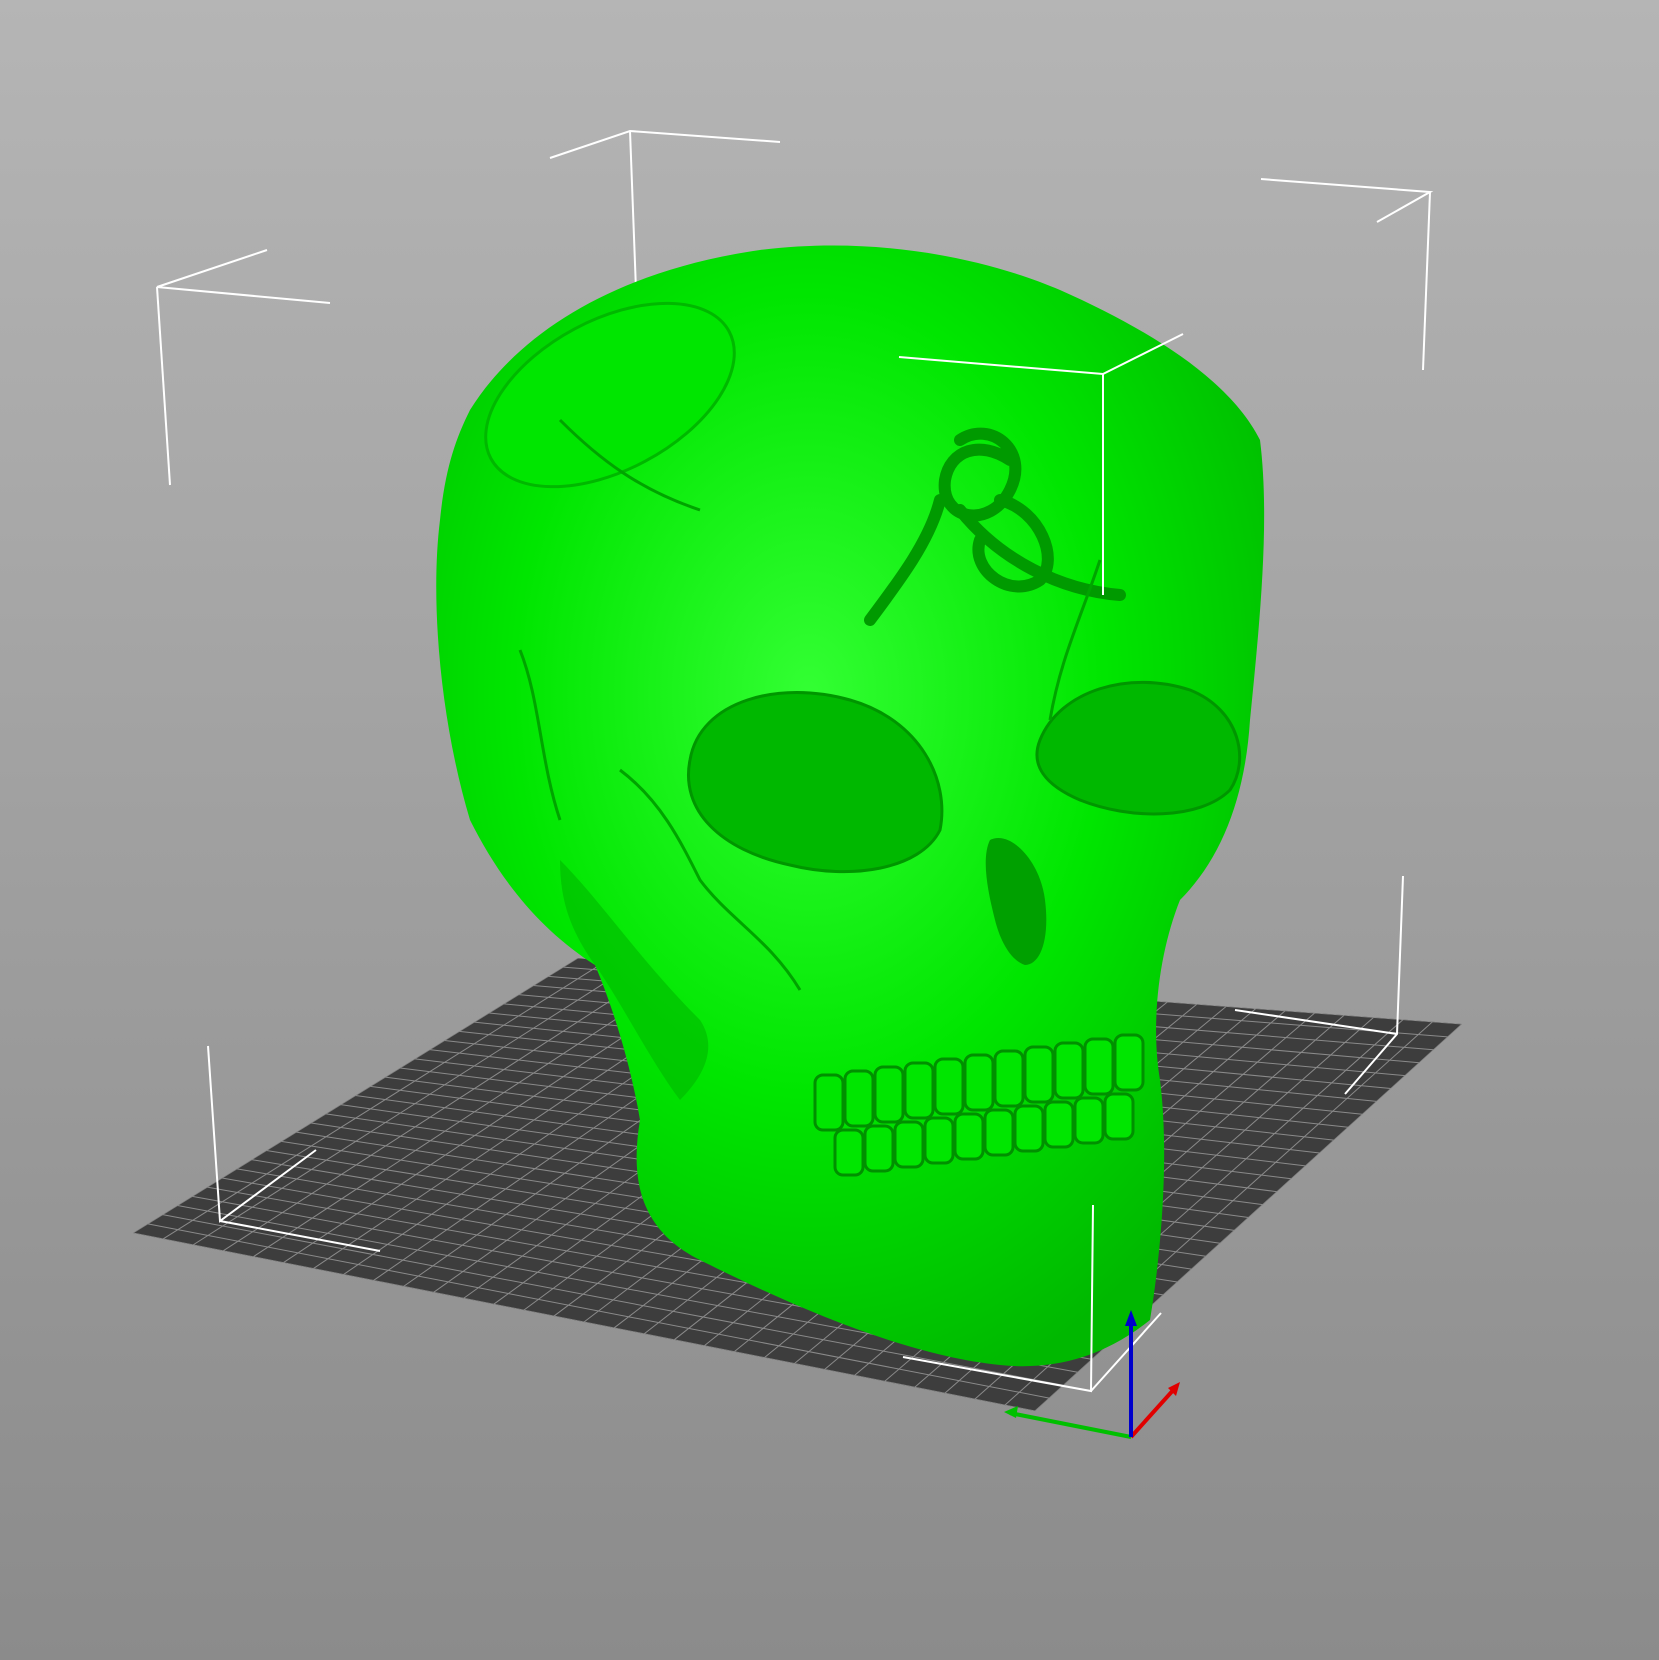 The image size is (1659, 1660). What do you see at coordinates (1011, 1412) in the screenshot?
I see `y-axis-arrowhead` at bounding box center [1011, 1412].